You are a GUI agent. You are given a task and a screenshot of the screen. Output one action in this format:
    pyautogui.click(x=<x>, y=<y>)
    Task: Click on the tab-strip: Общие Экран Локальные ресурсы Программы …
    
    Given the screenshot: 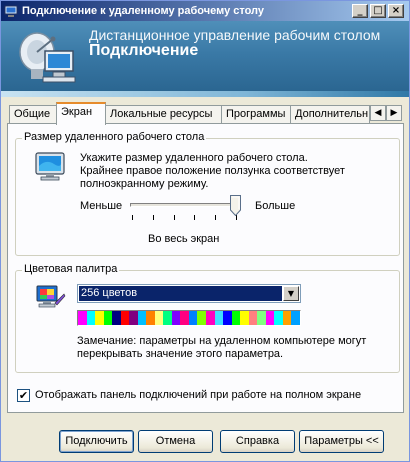 What is the action you would take?
    pyautogui.click(x=207, y=113)
    